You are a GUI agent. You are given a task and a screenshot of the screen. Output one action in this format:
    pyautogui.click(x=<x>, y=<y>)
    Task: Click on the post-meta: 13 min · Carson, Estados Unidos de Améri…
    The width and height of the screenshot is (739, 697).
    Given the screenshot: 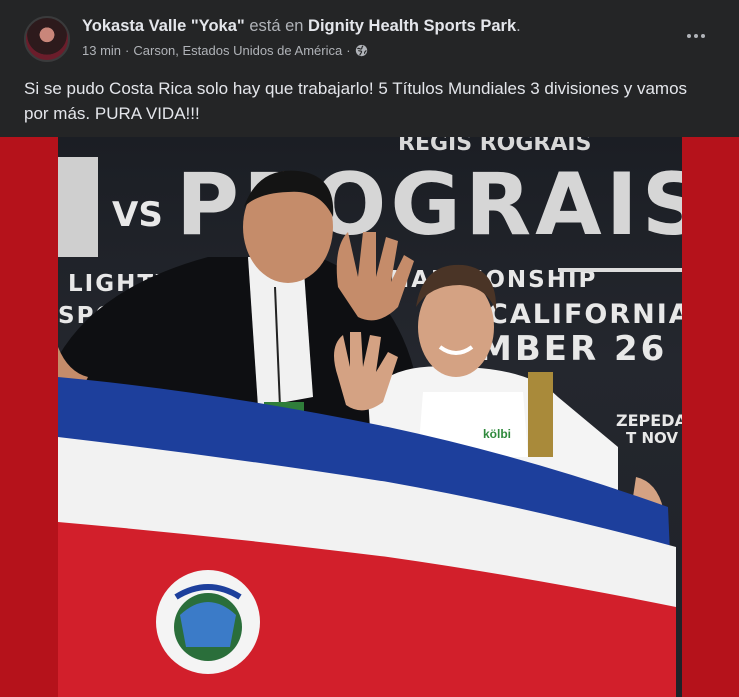 What is the action you would take?
    pyautogui.click(x=225, y=50)
    